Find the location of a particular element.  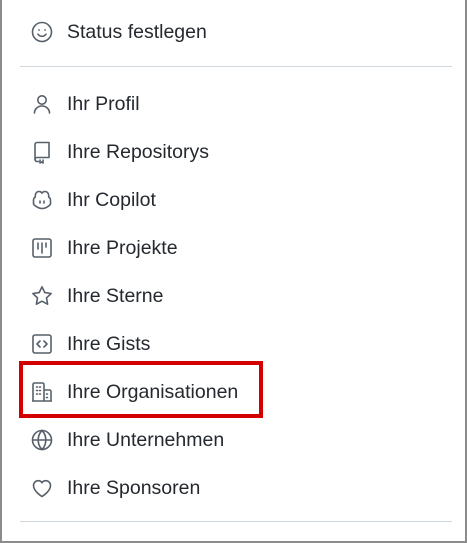

menu-item-repositories: Ihre Repositorys is located at coordinates (119, 152).